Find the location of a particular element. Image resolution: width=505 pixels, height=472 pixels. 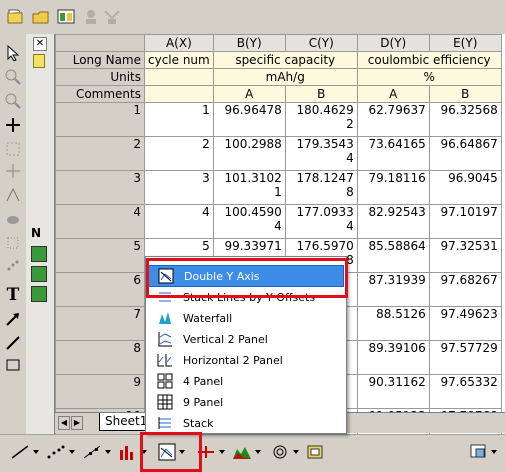

menu-item-label: Stack is located at coordinates (198, 423).